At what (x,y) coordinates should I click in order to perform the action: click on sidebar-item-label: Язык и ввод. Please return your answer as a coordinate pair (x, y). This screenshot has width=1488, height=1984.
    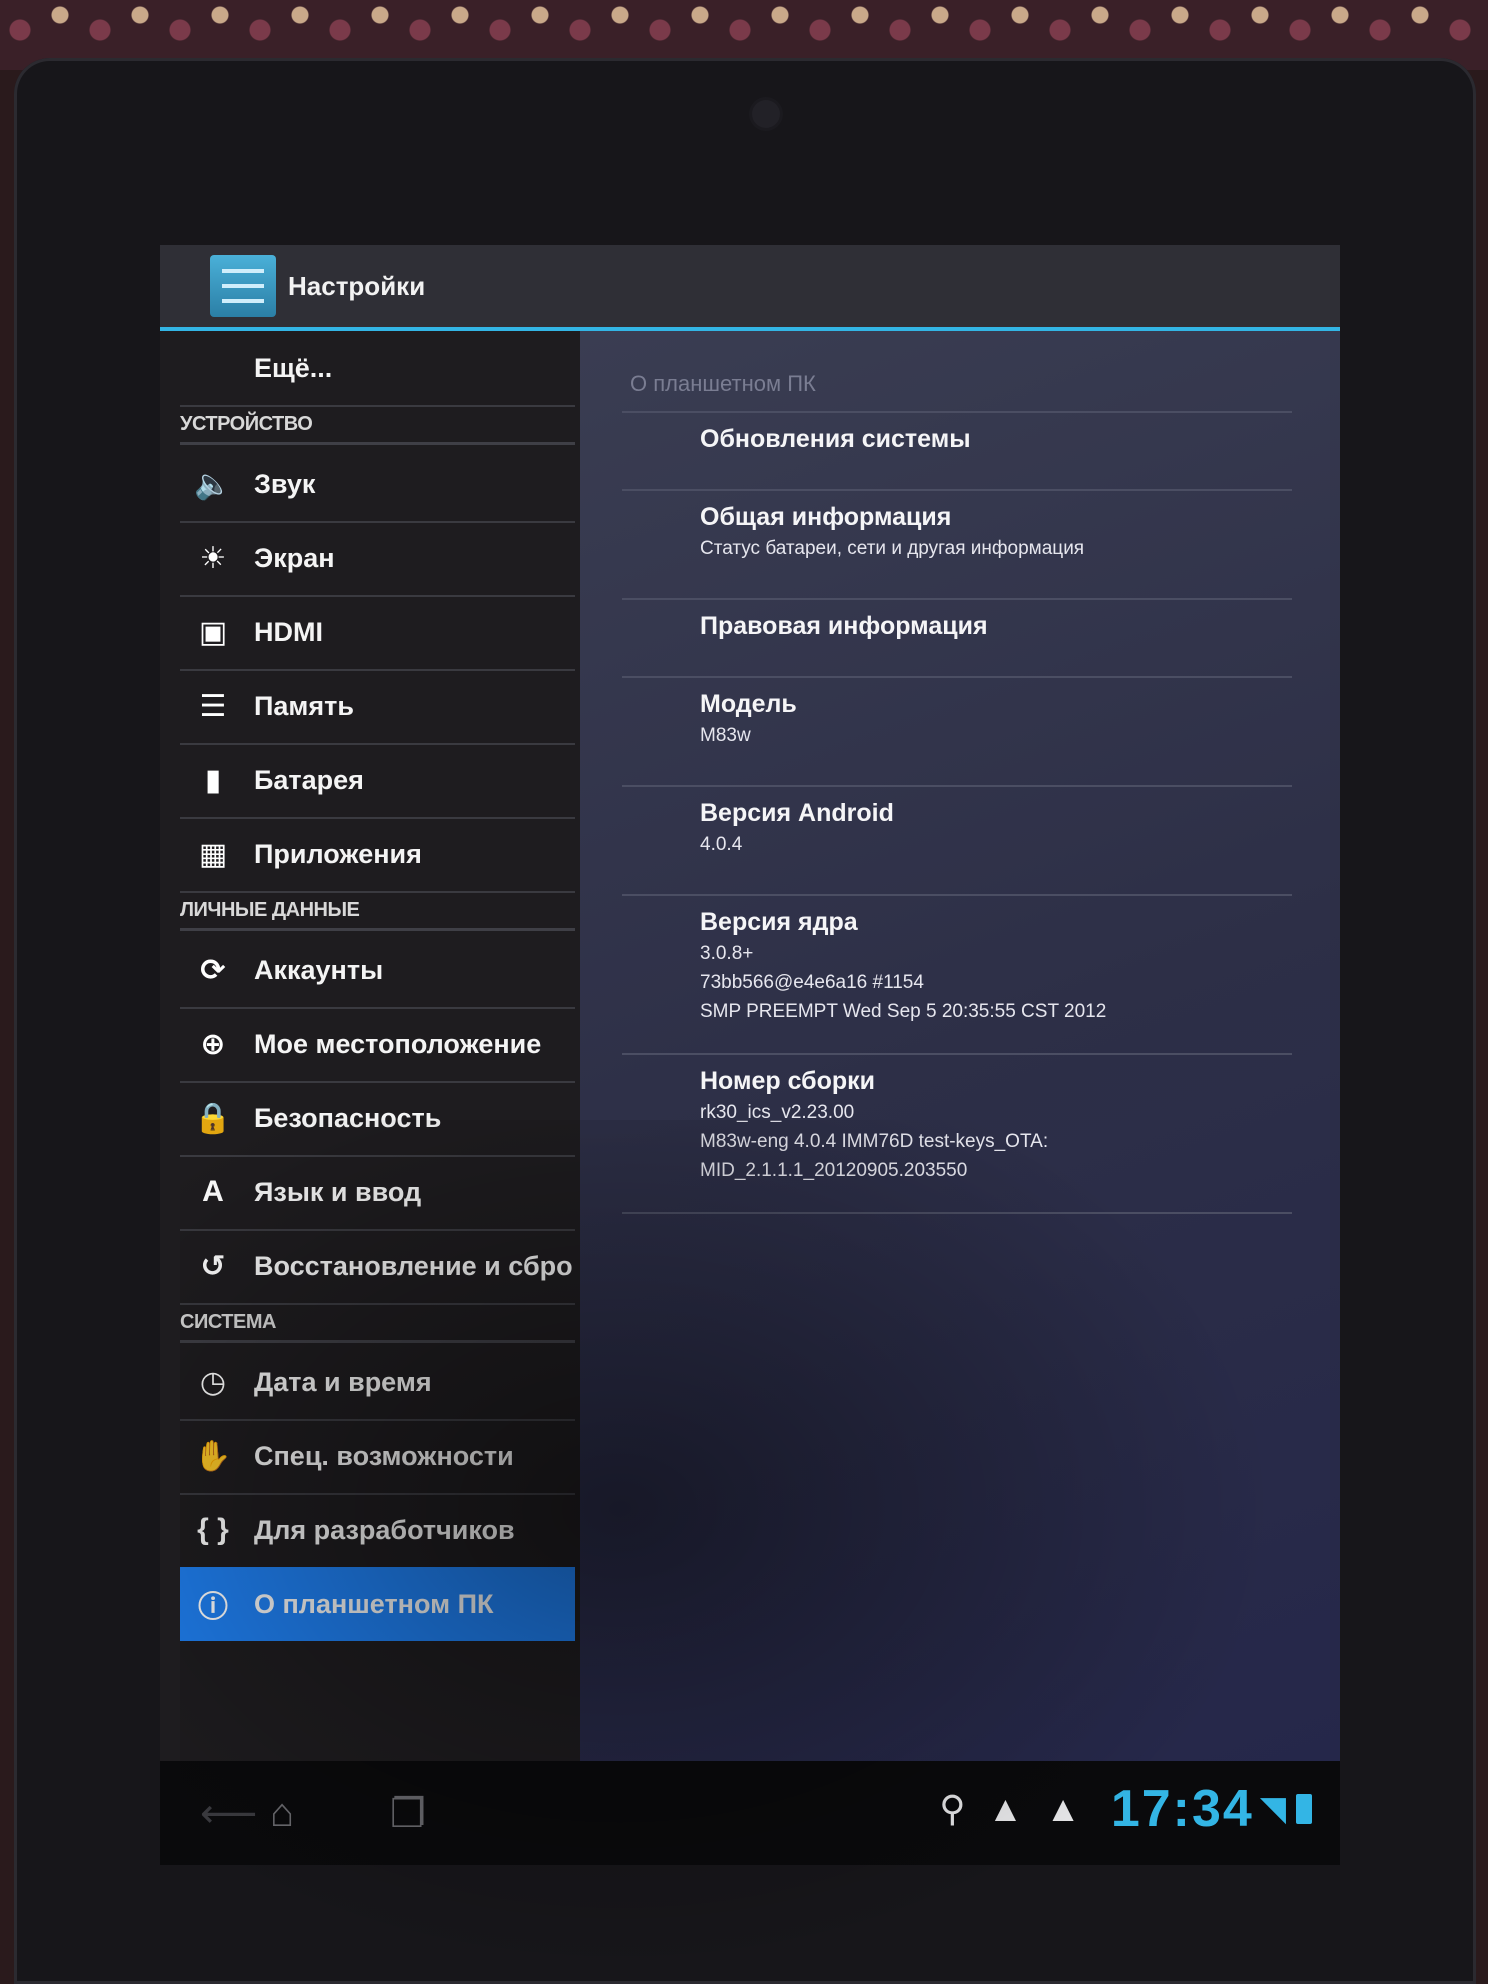
    Looking at the image, I should click on (338, 1191).